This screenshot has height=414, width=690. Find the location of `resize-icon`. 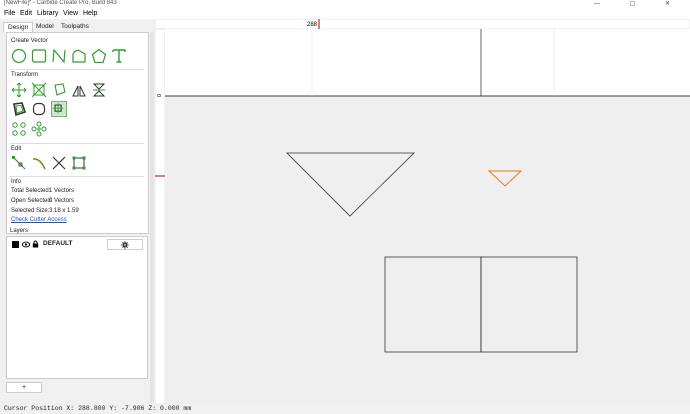

resize-icon is located at coordinates (39, 90).